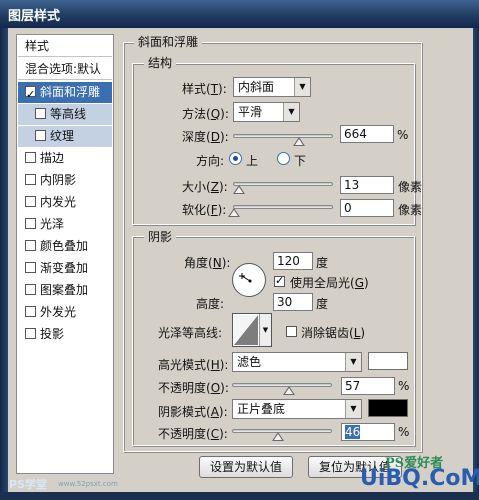 The width and height of the screenshot is (479, 500). I want to click on soften-slider, so click(280, 211).